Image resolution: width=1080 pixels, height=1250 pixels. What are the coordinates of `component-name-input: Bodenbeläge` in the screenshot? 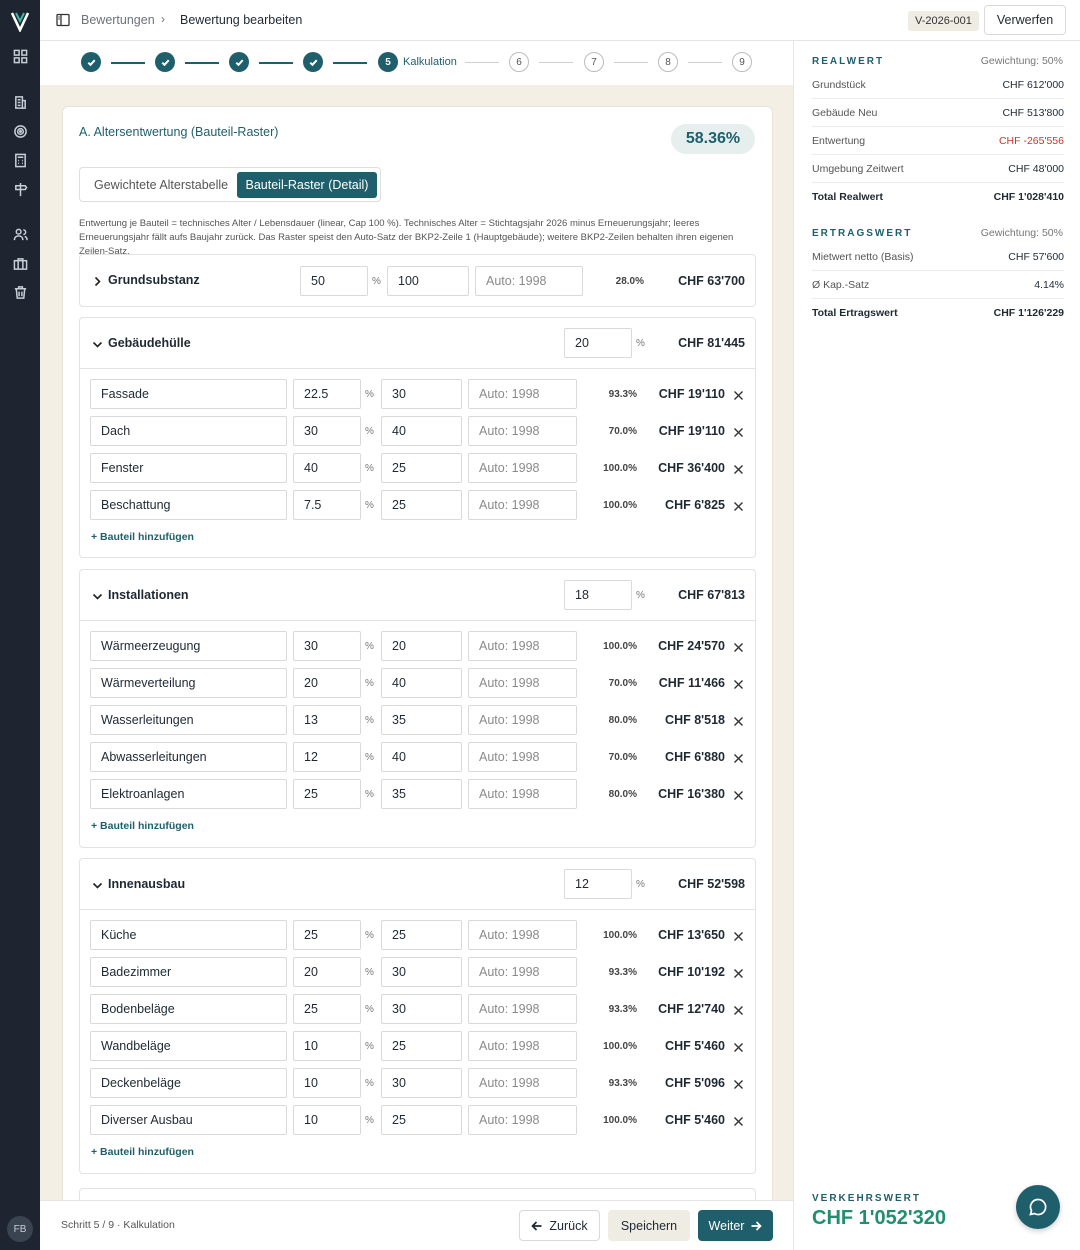 It's located at (188, 1009).